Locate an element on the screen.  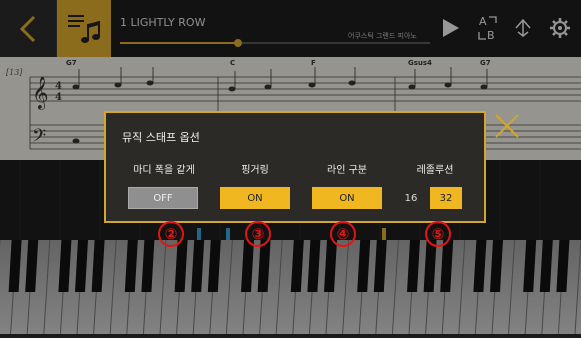
resolution-32-button: 32 is located at coordinates (446, 198).